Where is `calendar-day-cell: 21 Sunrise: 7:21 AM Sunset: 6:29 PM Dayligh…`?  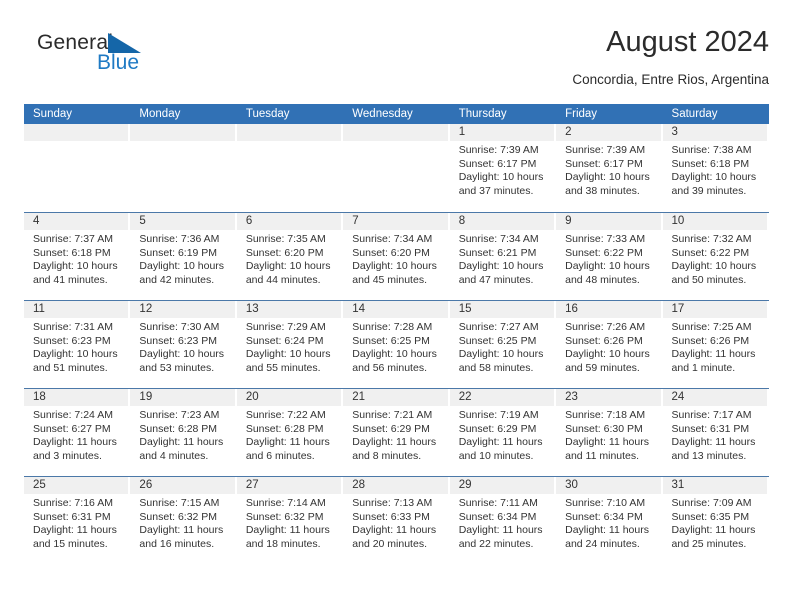 calendar-day-cell: 21 Sunrise: 7:21 AM Sunset: 6:29 PM Dayligh… is located at coordinates (396, 432).